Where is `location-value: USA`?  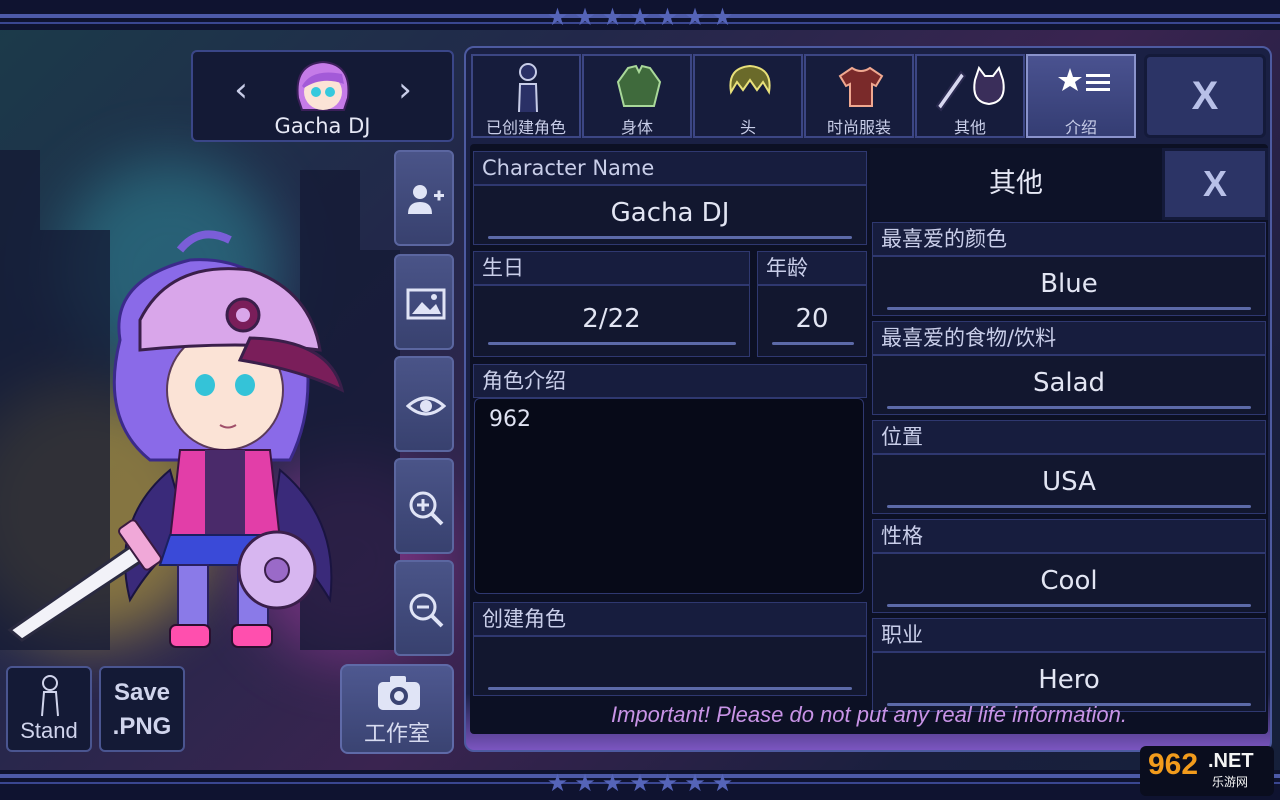 location-value: USA is located at coordinates (1069, 482).